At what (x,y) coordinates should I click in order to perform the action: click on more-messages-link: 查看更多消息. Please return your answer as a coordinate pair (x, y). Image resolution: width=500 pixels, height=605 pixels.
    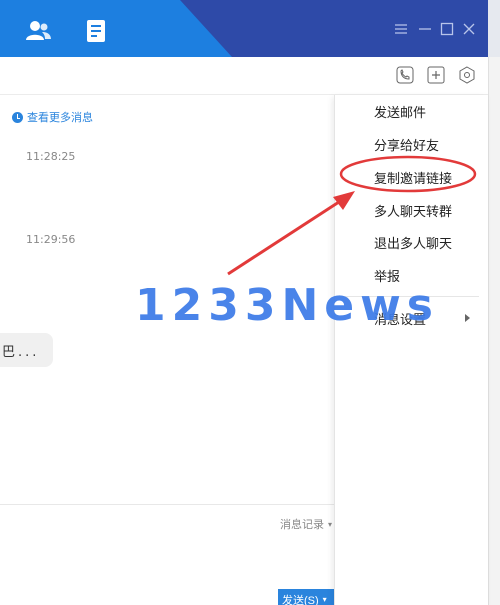
    Looking at the image, I should click on (52, 117).